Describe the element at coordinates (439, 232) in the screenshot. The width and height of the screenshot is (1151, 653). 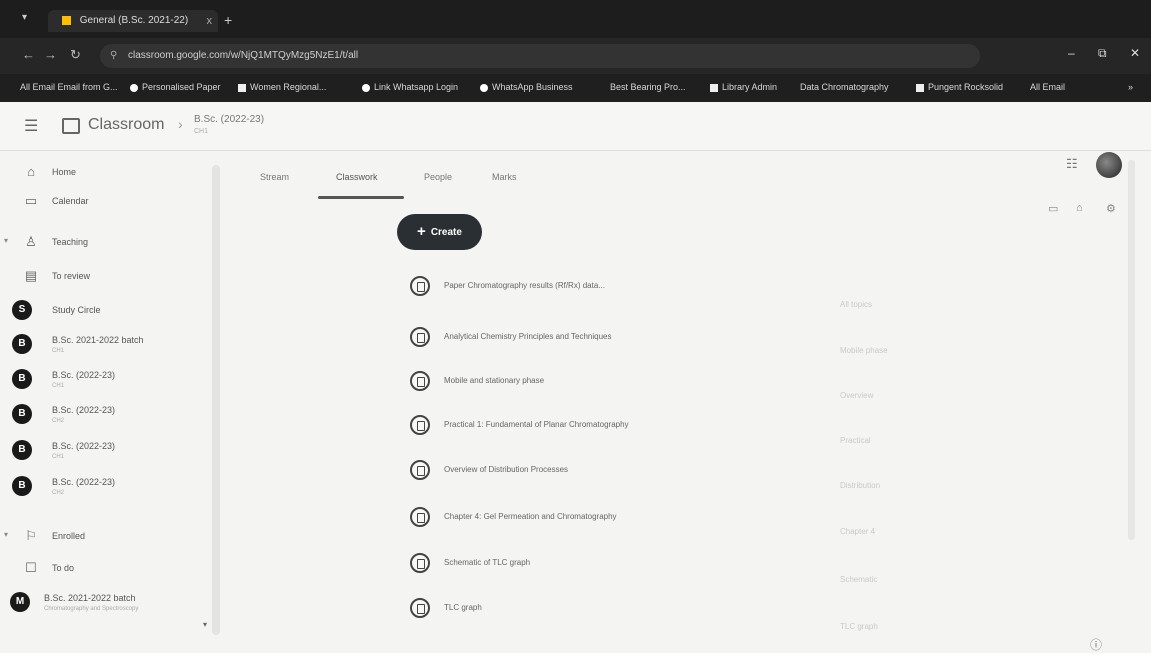
I see `create-button: + Create` at that location.